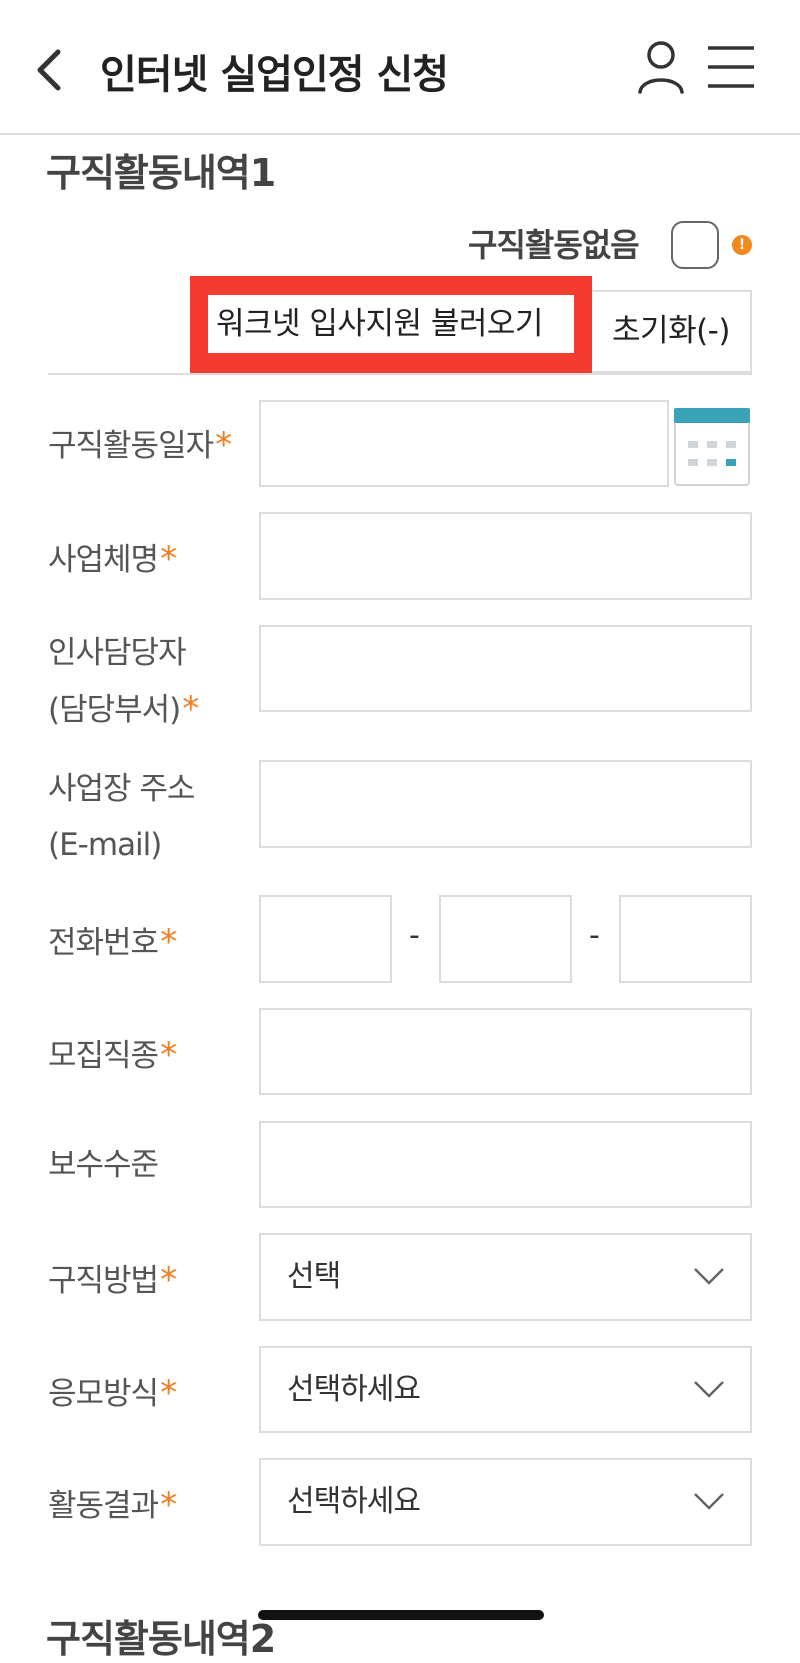 Image resolution: width=800 pixels, height=1663 pixels. What do you see at coordinates (161, 1639) in the screenshot?
I see `next-section-title: 구직활동내역2` at bounding box center [161, 1639].